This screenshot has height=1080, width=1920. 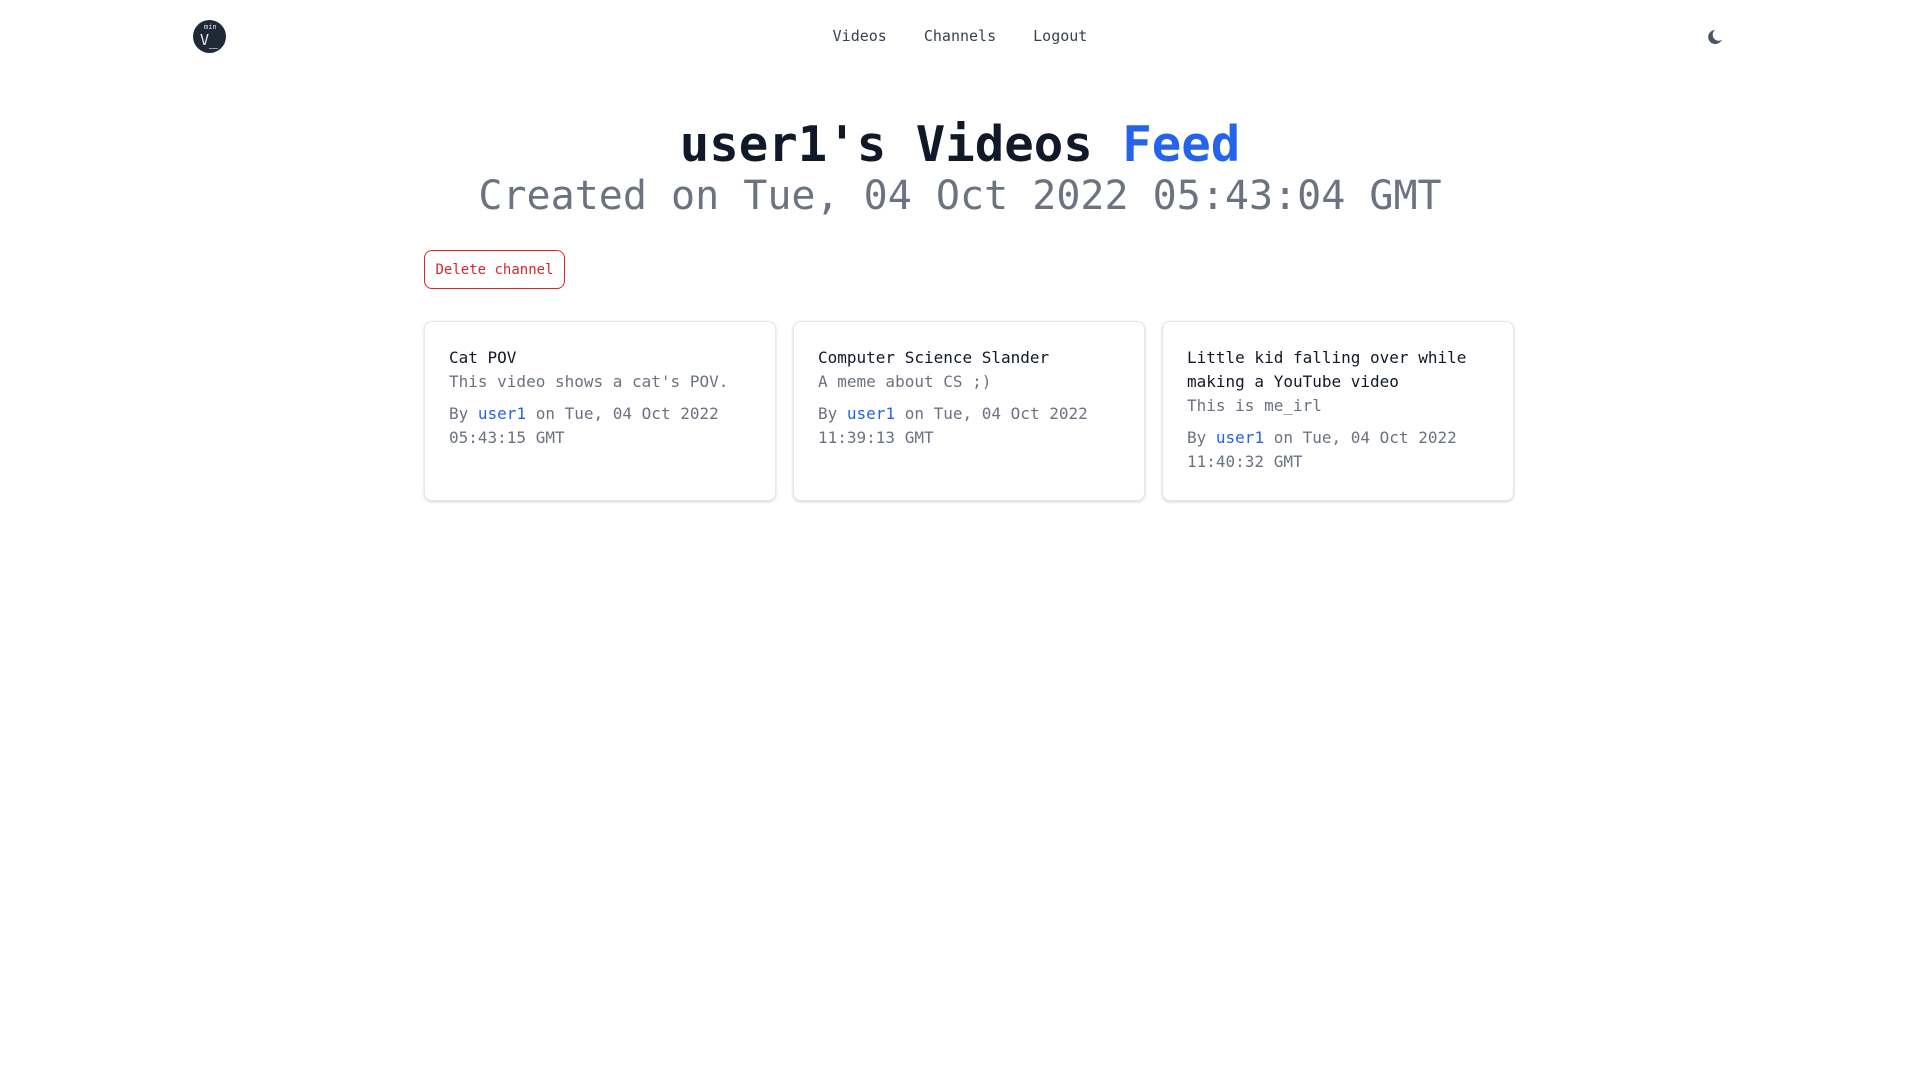 I want to click on theme-toggle-button, so click(x=1716, y=37).